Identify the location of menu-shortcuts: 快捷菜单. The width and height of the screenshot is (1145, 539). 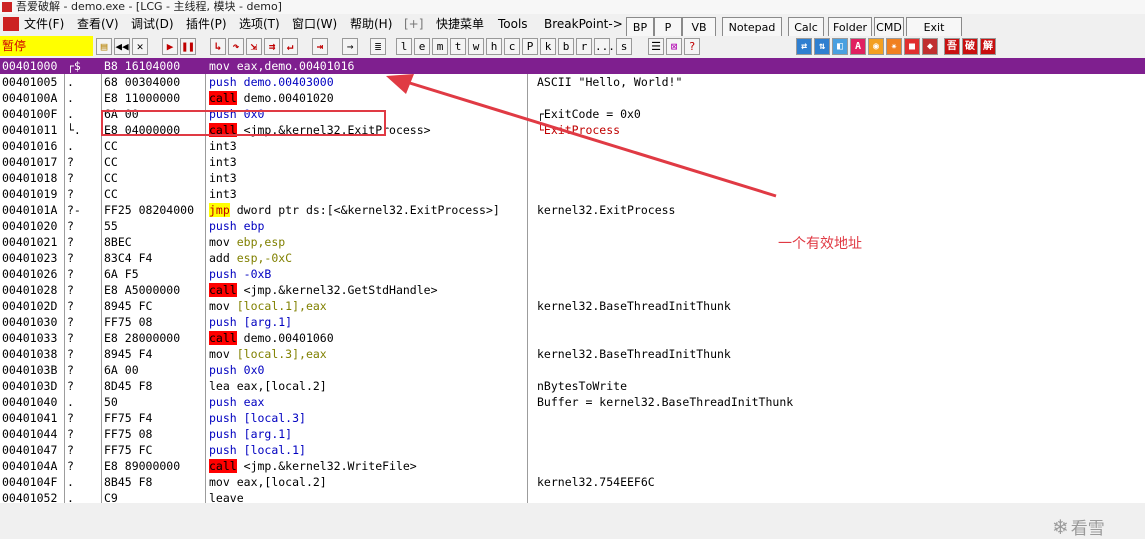
(460, 24).